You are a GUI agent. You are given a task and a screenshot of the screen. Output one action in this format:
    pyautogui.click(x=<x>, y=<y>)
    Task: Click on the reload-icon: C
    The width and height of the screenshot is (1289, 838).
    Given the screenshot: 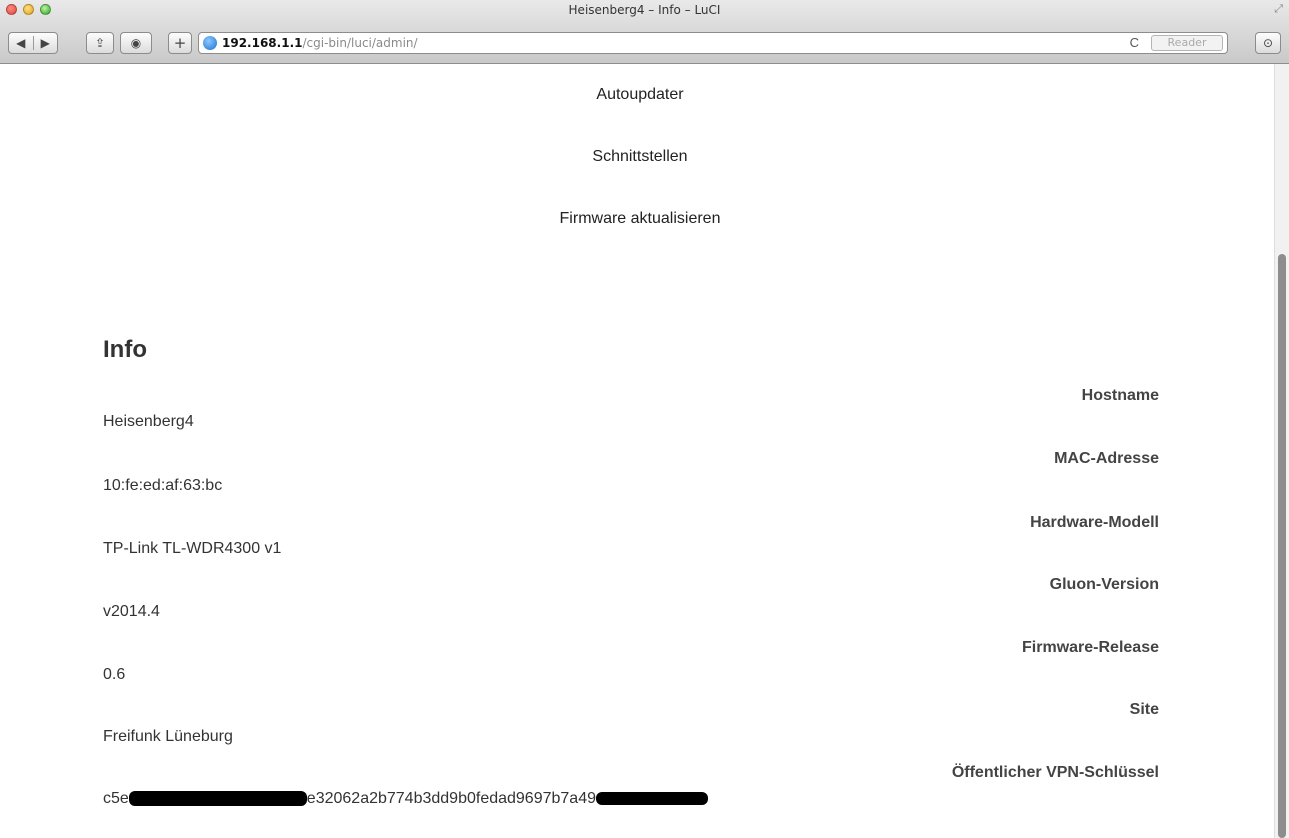 What is the action you would take?
    pyautogui.click(x=1134, y=42)
    